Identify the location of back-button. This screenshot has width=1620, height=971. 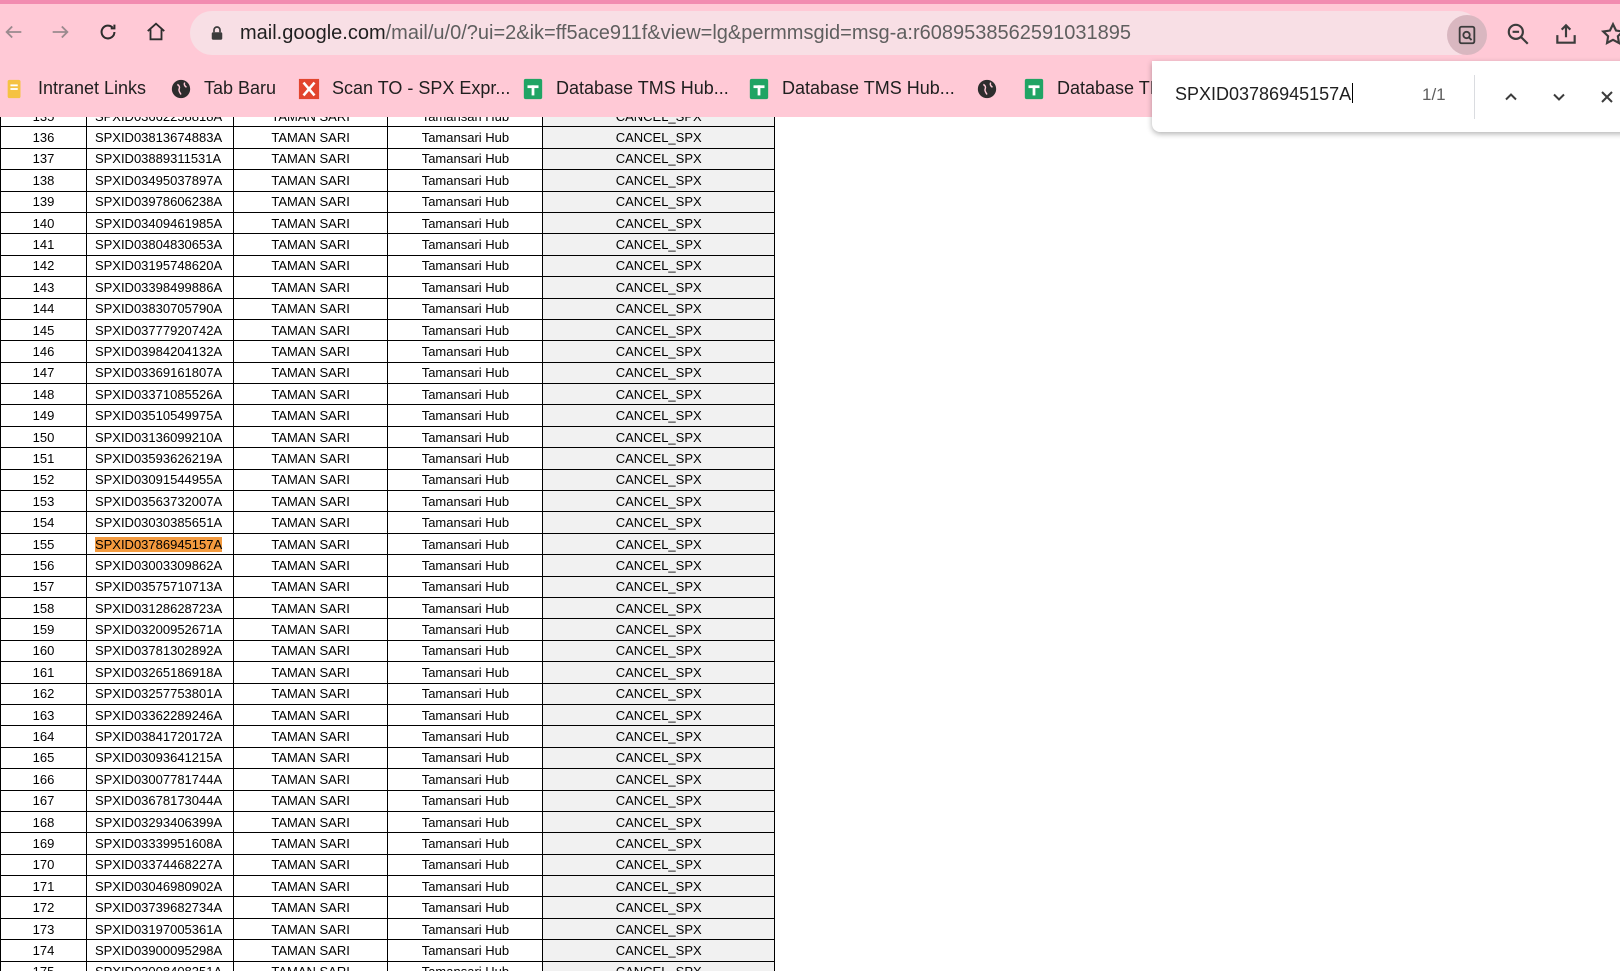
(16, 32).